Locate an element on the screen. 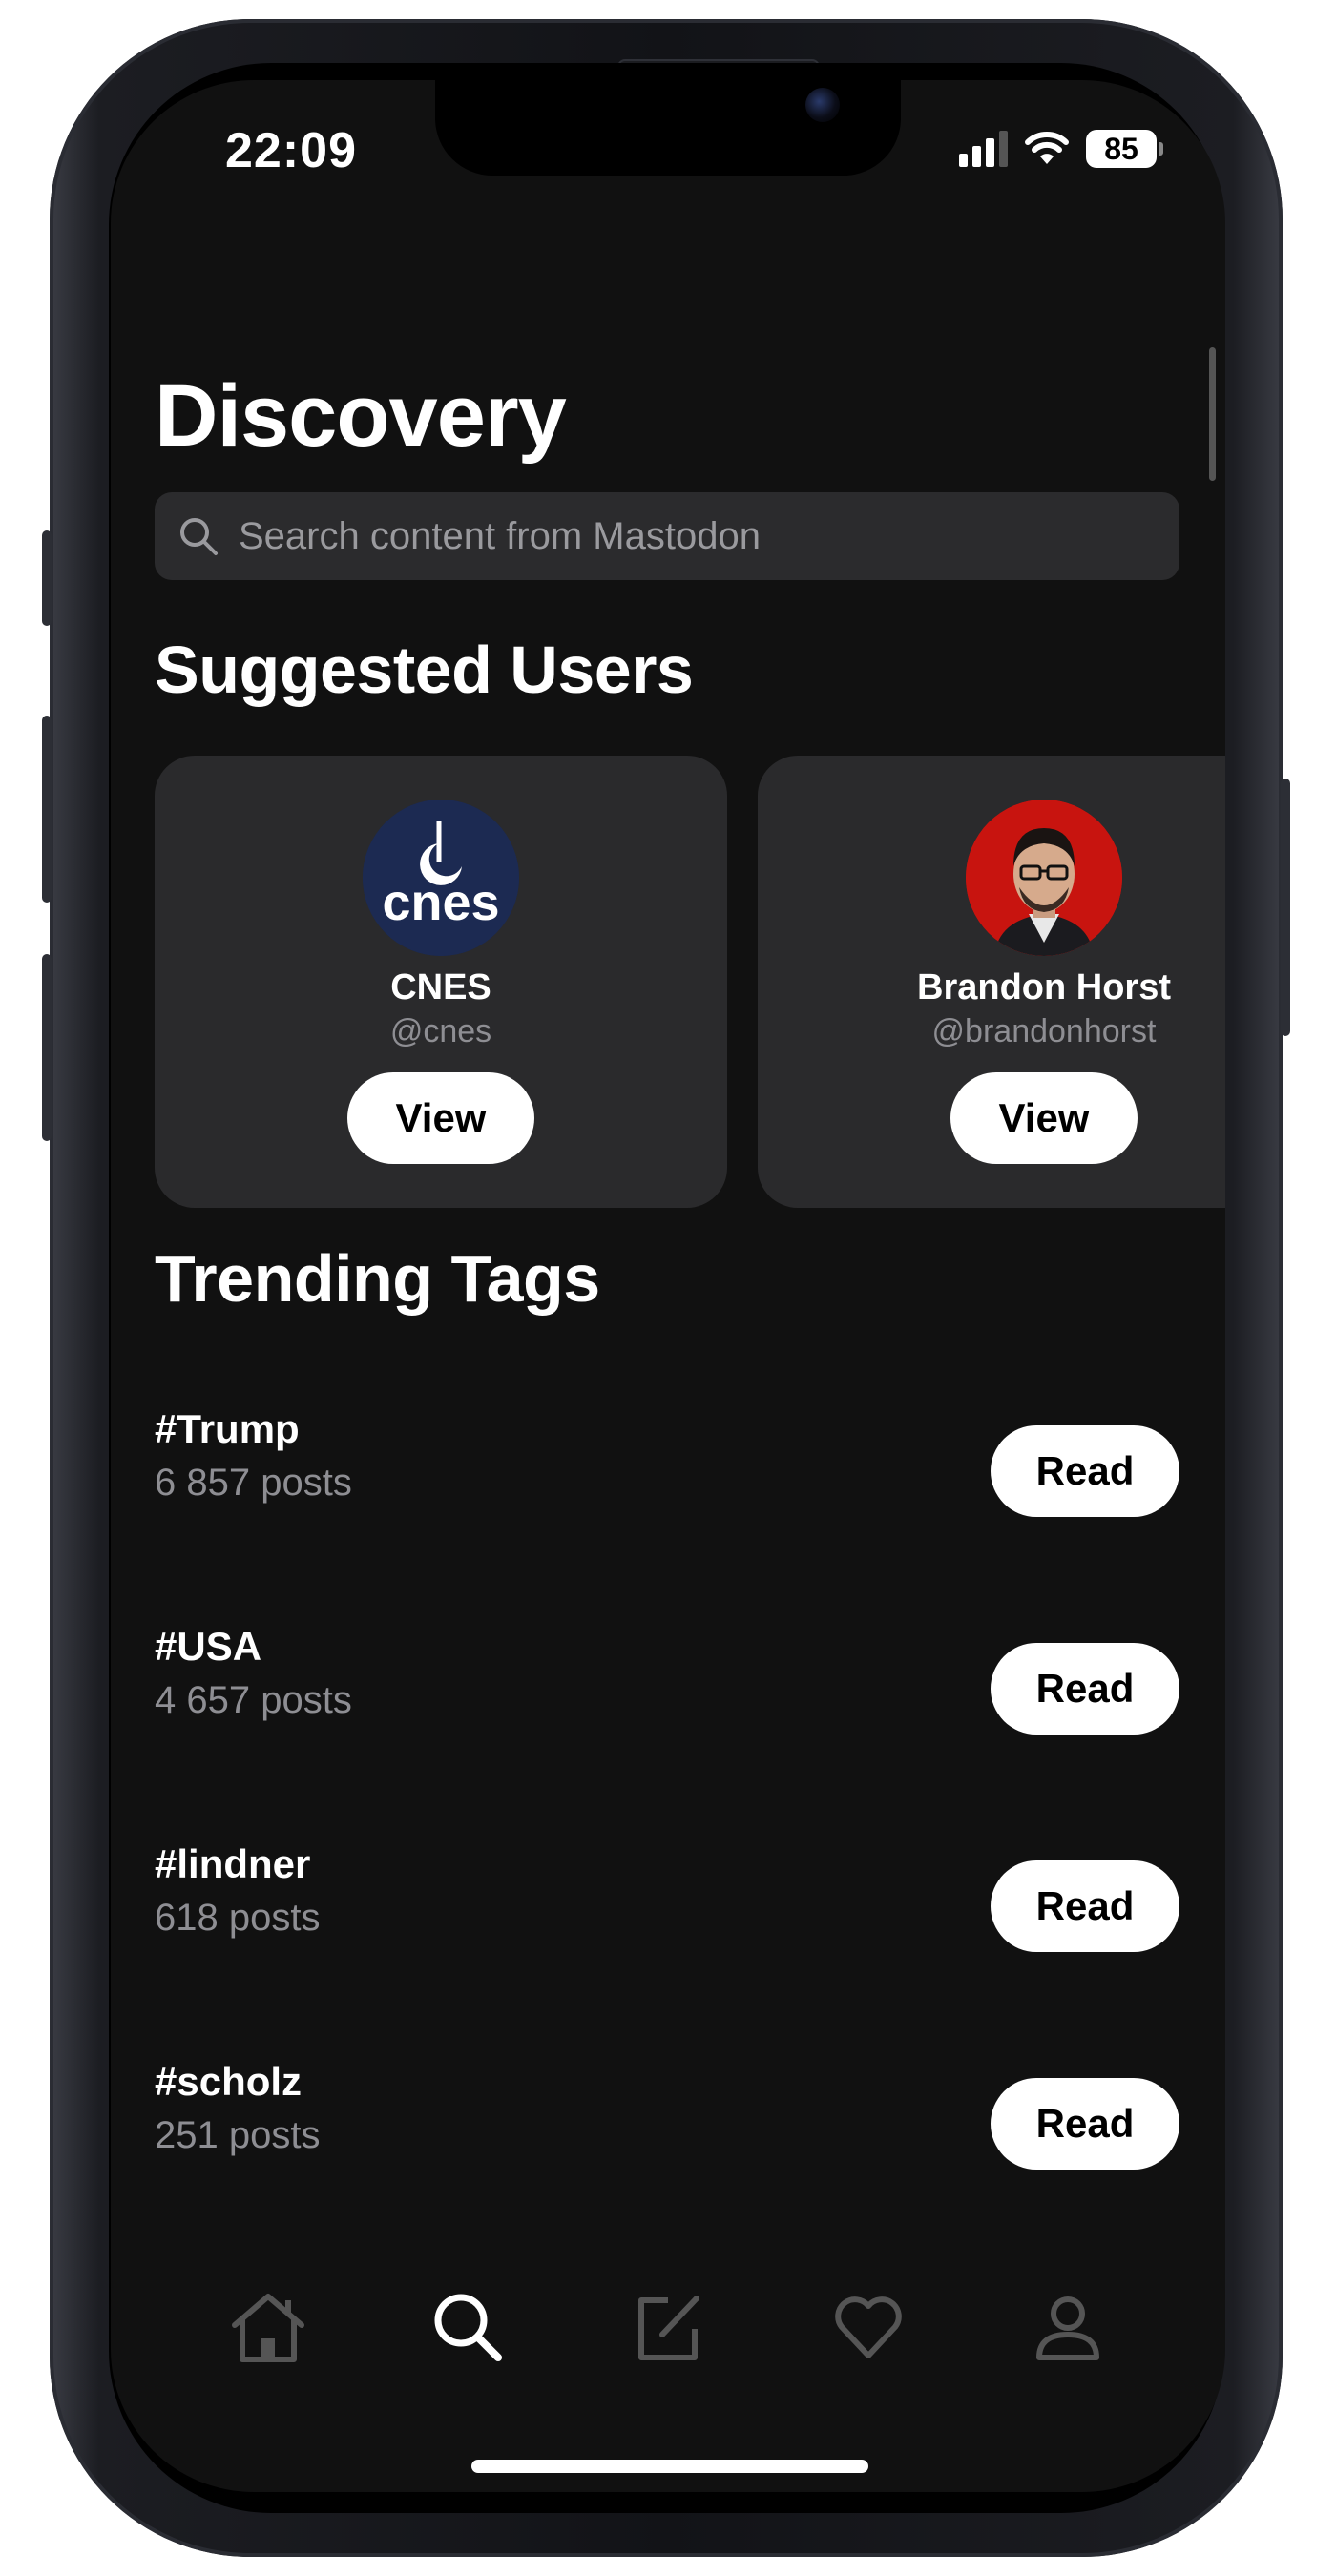  cnes-logo-icon: cnes is located at coordinates (441, 878).